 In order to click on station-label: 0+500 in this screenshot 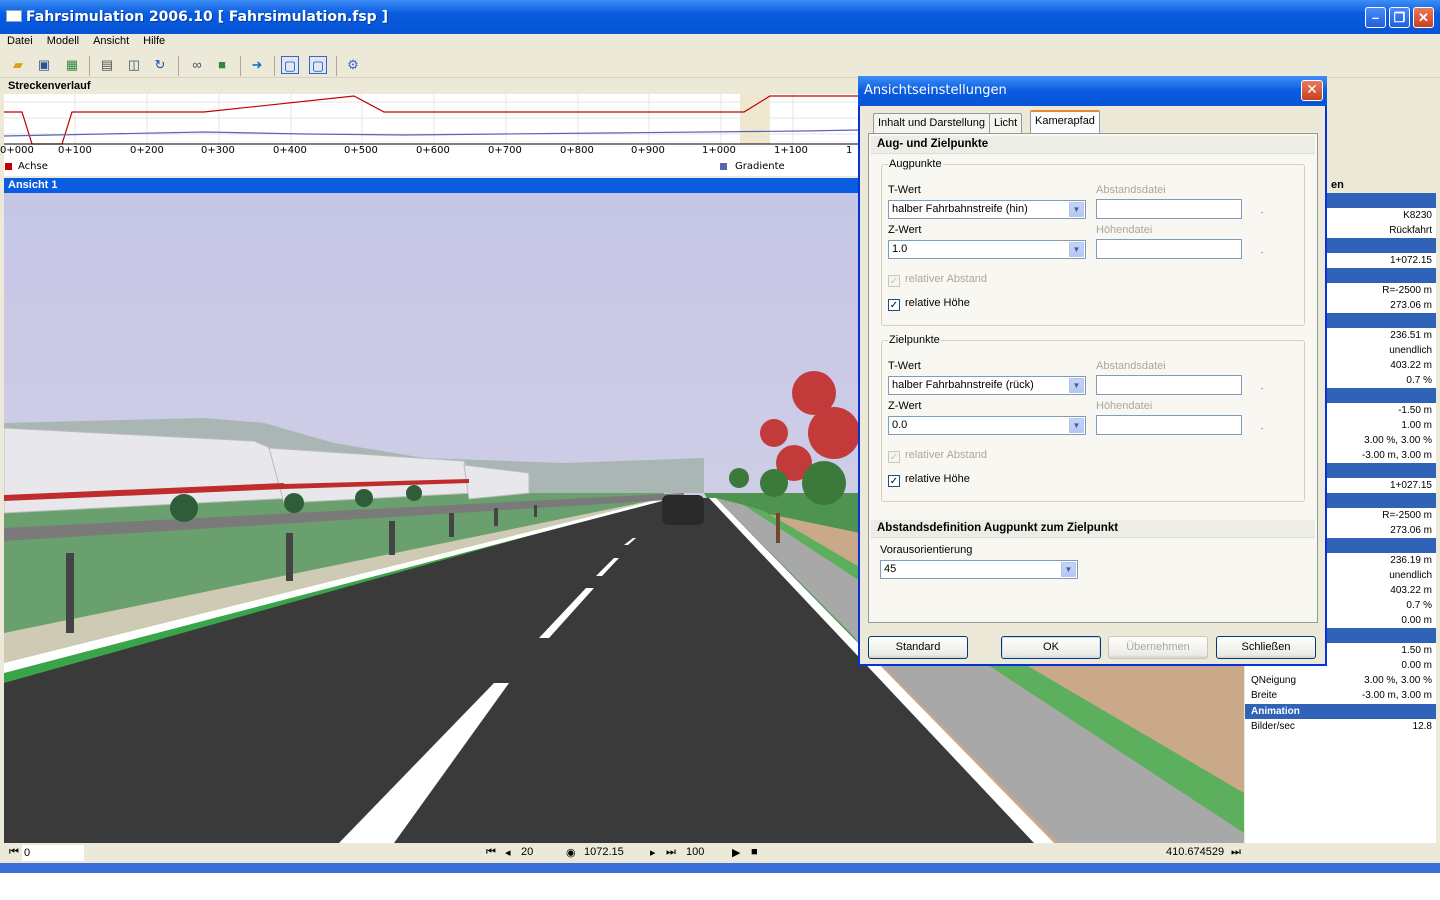, I will do `click(361, 150)`.